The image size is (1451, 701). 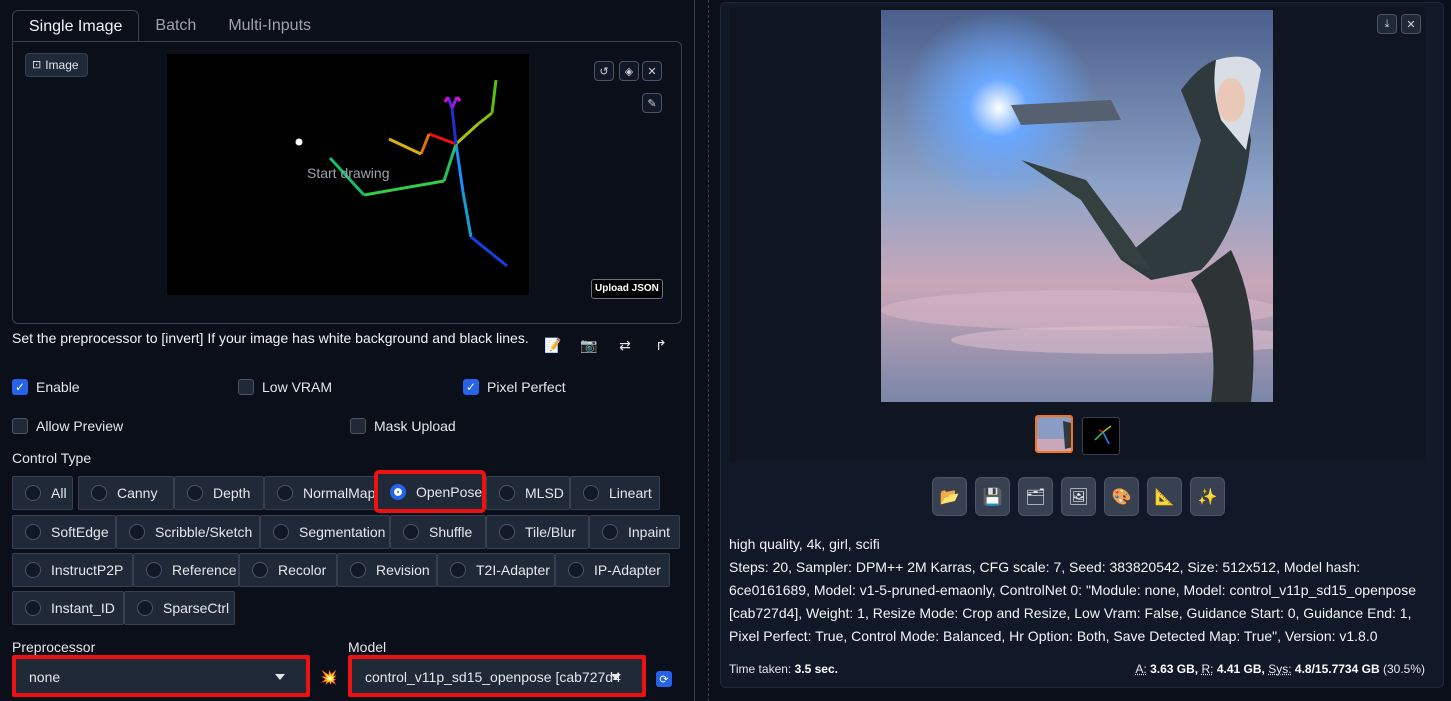 I want to click on canvas-tools: 📝 📷 ⇄ ↱, so click(x=607, y=345).